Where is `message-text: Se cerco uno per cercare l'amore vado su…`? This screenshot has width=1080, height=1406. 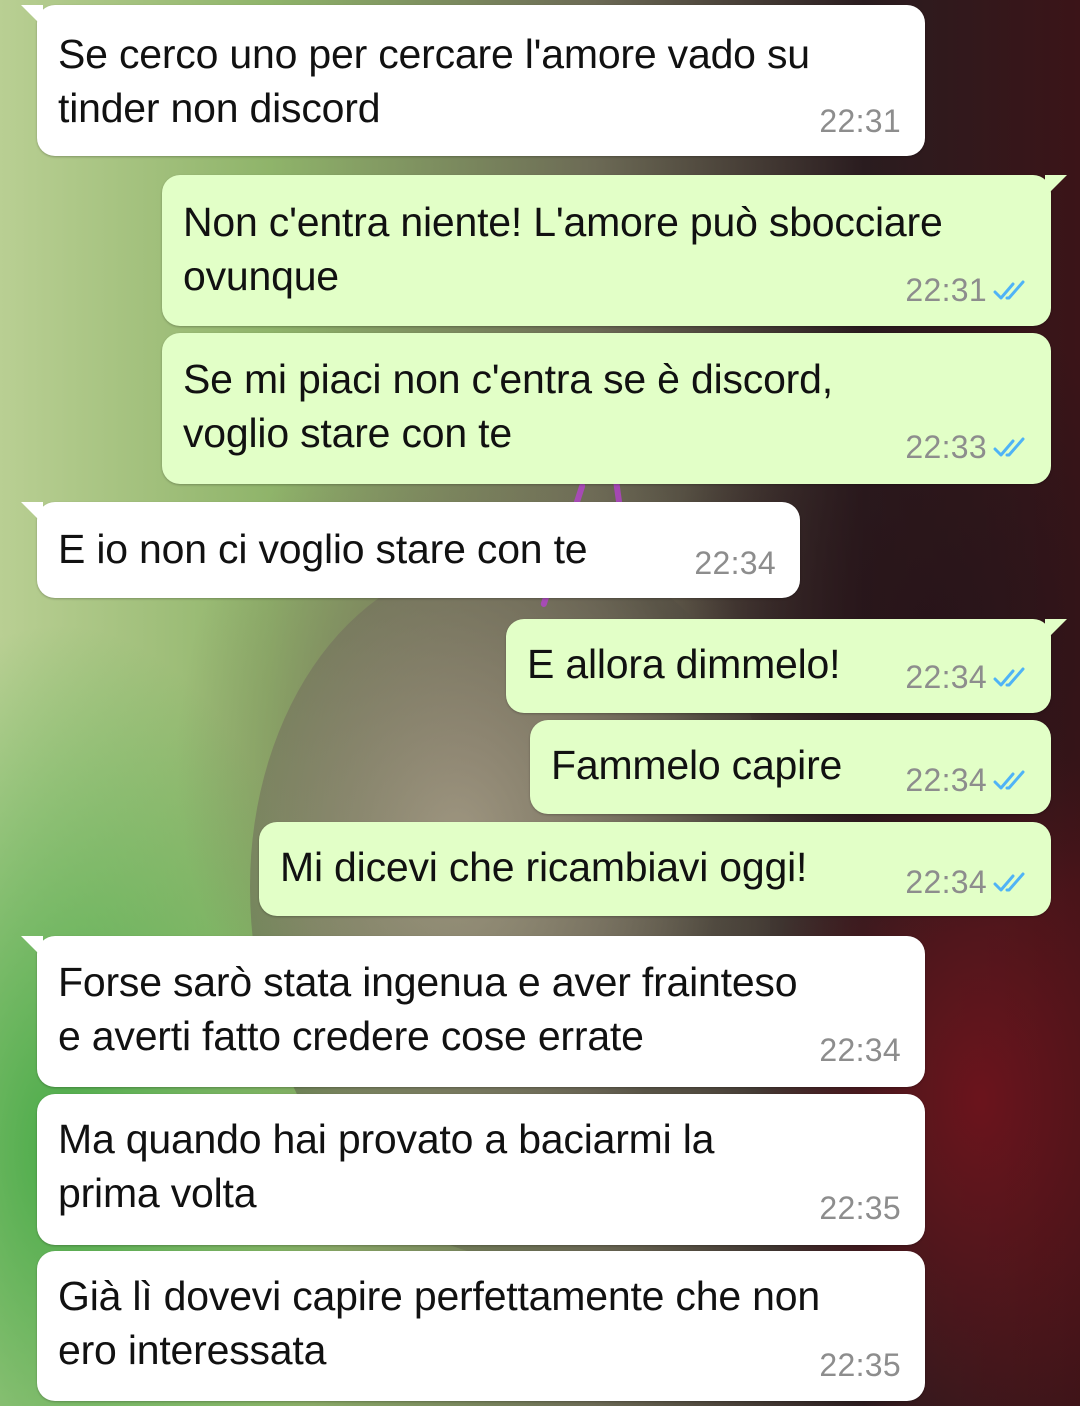 message-text: Se cerco uno per cercare l'amore vado su… is located at coordinates (434, 81).